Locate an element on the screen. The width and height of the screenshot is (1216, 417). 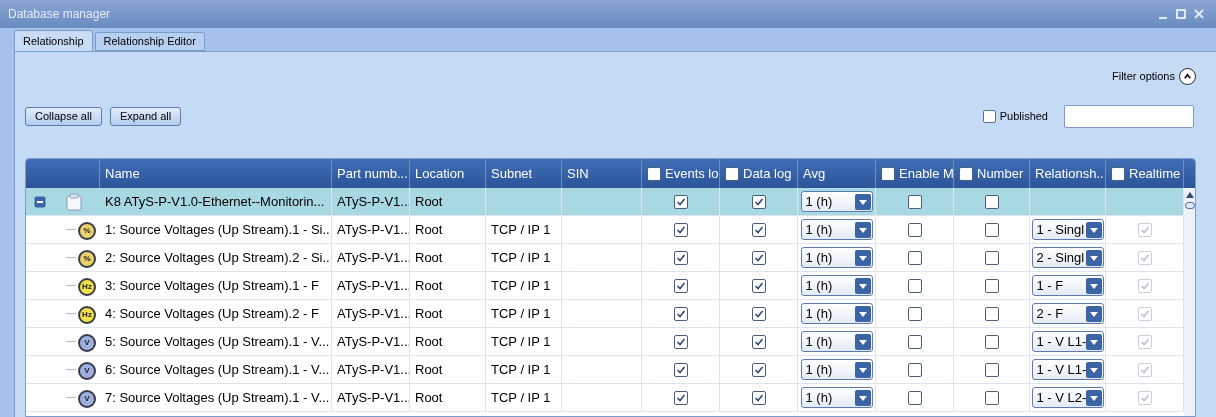
chevron-icon is located at coordinates (1187, 76).